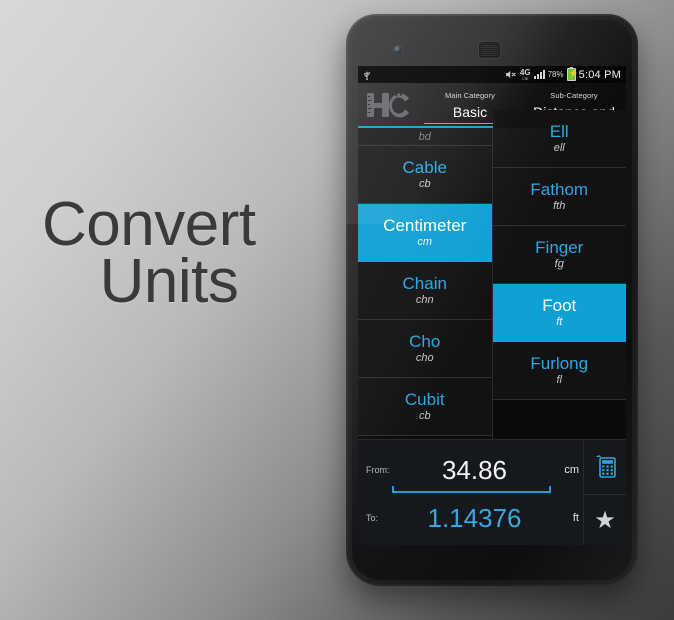 The width and height of the screenshot is (674, 620). What do you see at coordinates (425, 341) in the screenshot?
I see `unit-name: Cho` at bounding box center [425, 341].